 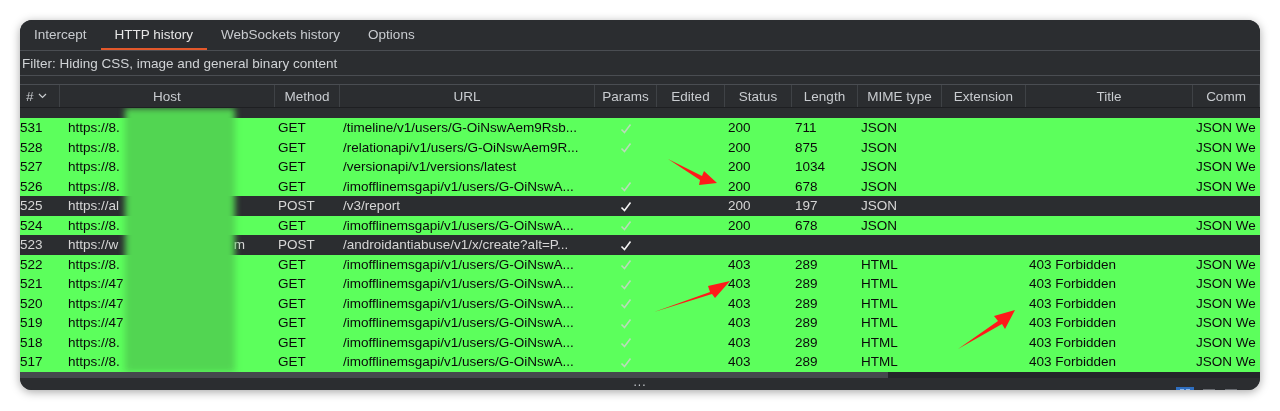 What do you see at coordinates (984, 96) in the screenshot?
I see `column-header: Extension` at bounding box center [984, 96].